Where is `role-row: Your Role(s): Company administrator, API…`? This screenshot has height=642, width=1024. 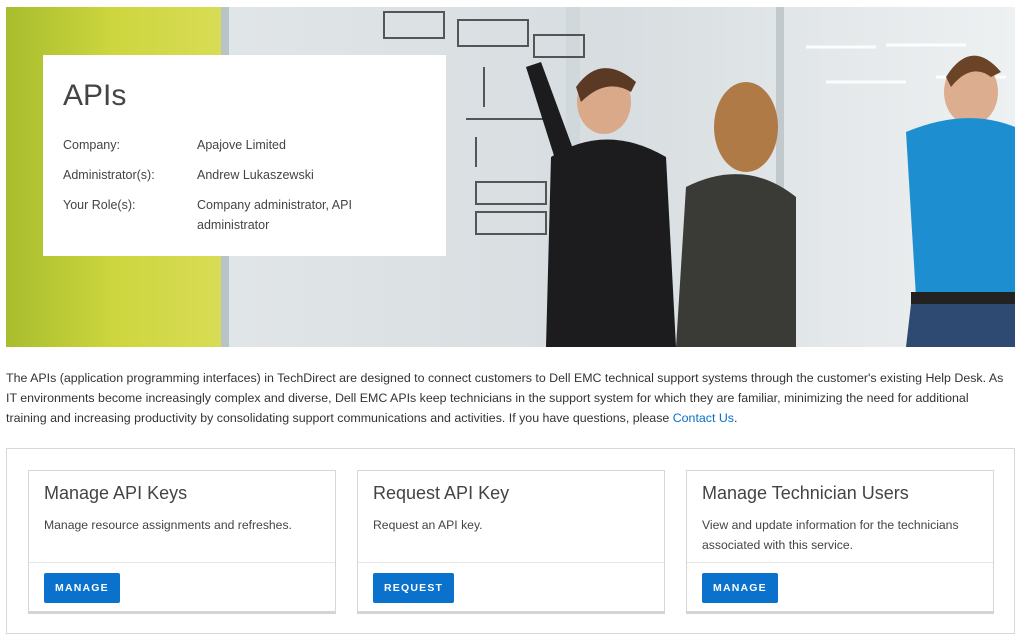 role-row: Your Role(s): Company administrator, API… is located at coordinates (244, 215).